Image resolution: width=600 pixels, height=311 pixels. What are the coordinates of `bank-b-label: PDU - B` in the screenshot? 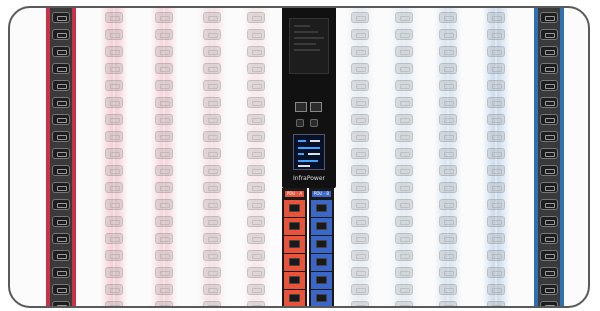 It's located at (321, 194).